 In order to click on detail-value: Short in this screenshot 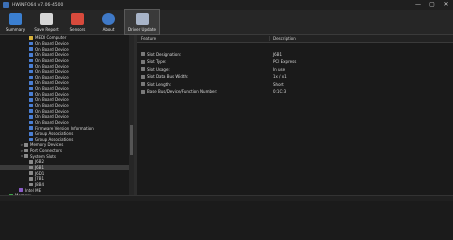, I will do `click(278, 84)`.